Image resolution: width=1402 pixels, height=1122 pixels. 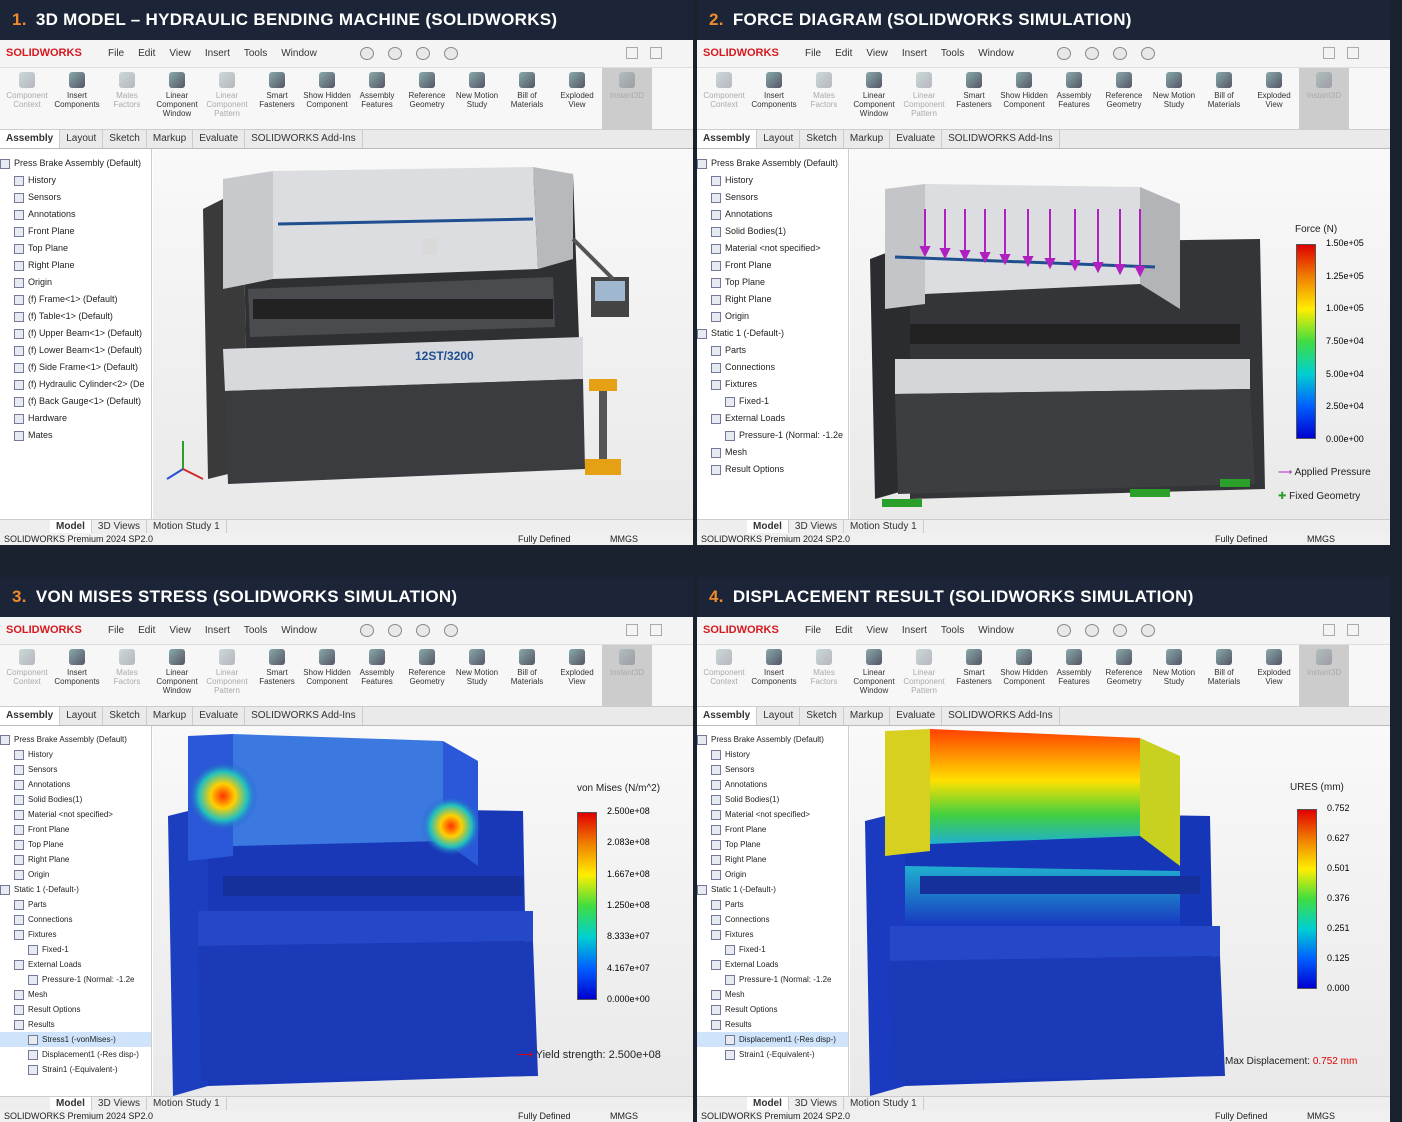 I want to click on ribbon-button: Show Hidden Component, so click(x=1024, y=676).